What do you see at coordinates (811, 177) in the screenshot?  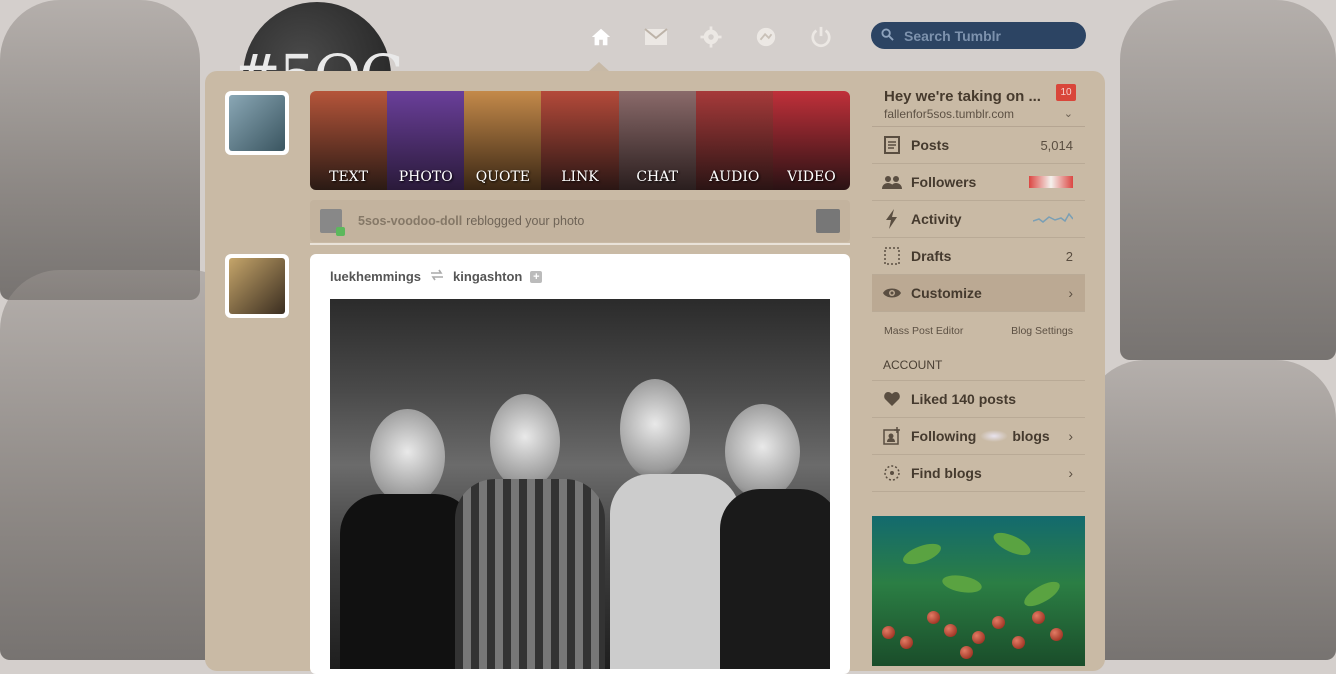 I see `post-type-label: VIDEO` at bounding box center [811, 177].